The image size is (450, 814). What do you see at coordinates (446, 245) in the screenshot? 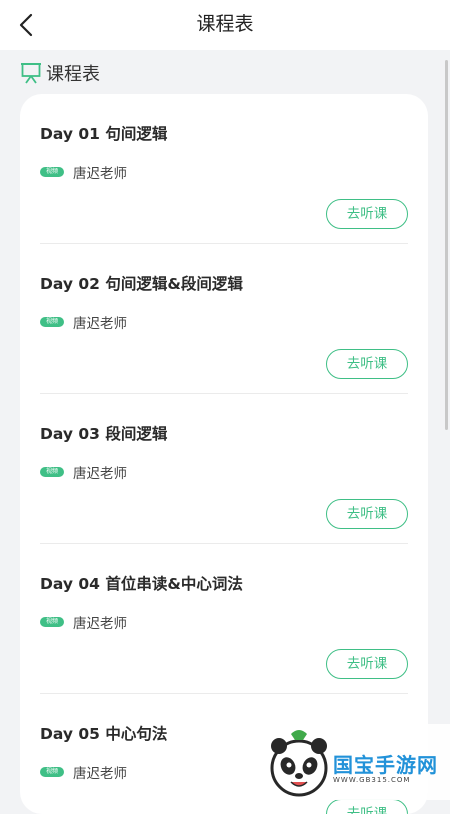
I see `scrollbar` at bounding box center [446, 245].